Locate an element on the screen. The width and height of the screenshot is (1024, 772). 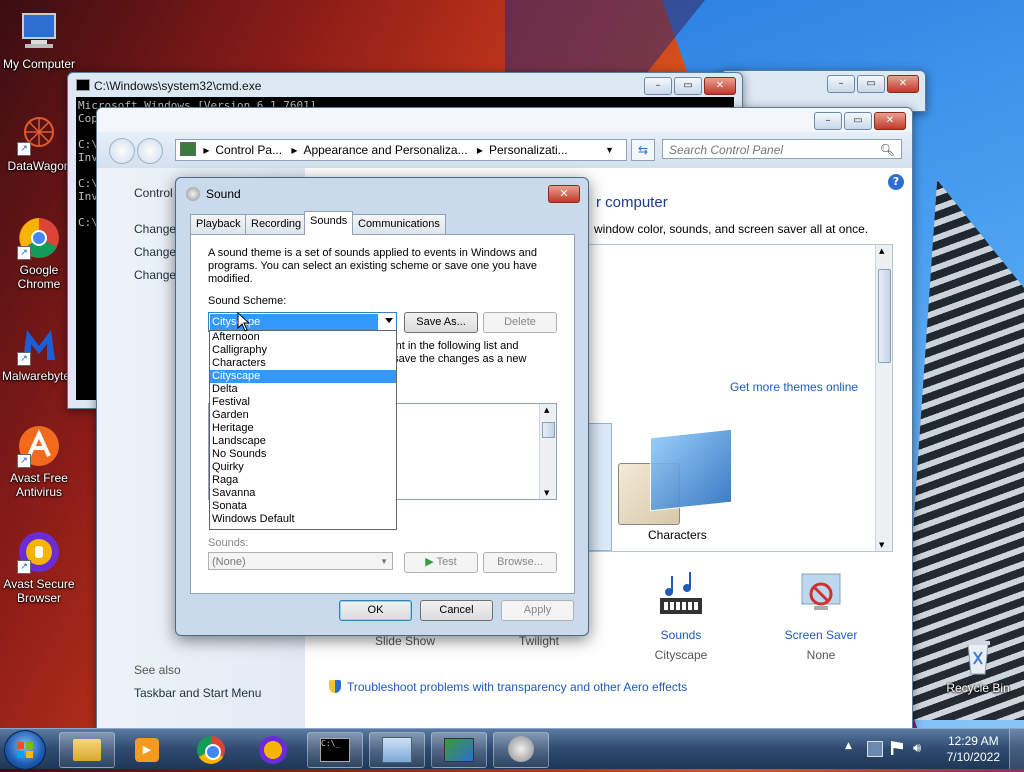
search-input: Search Control Panel 🔍︎ is located at coordinates (782, 149).